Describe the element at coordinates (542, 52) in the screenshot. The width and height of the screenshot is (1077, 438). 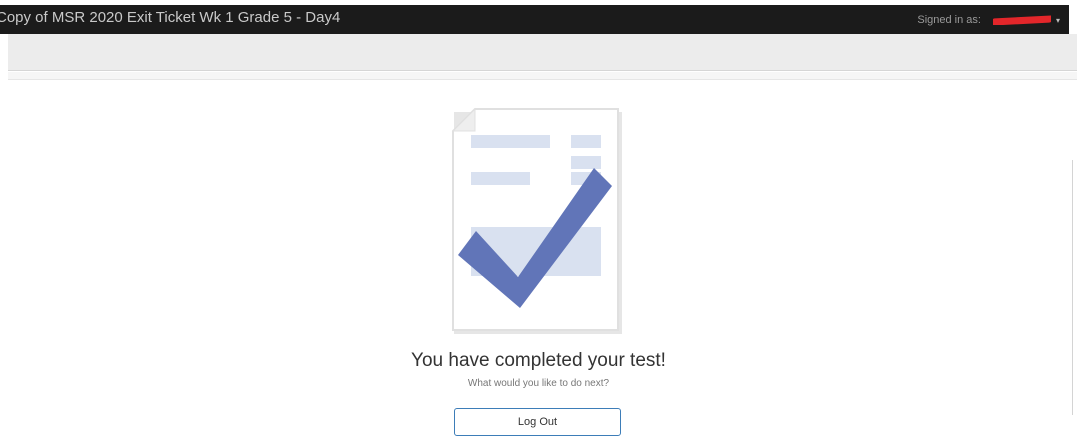
I see `toolbar` at that location.